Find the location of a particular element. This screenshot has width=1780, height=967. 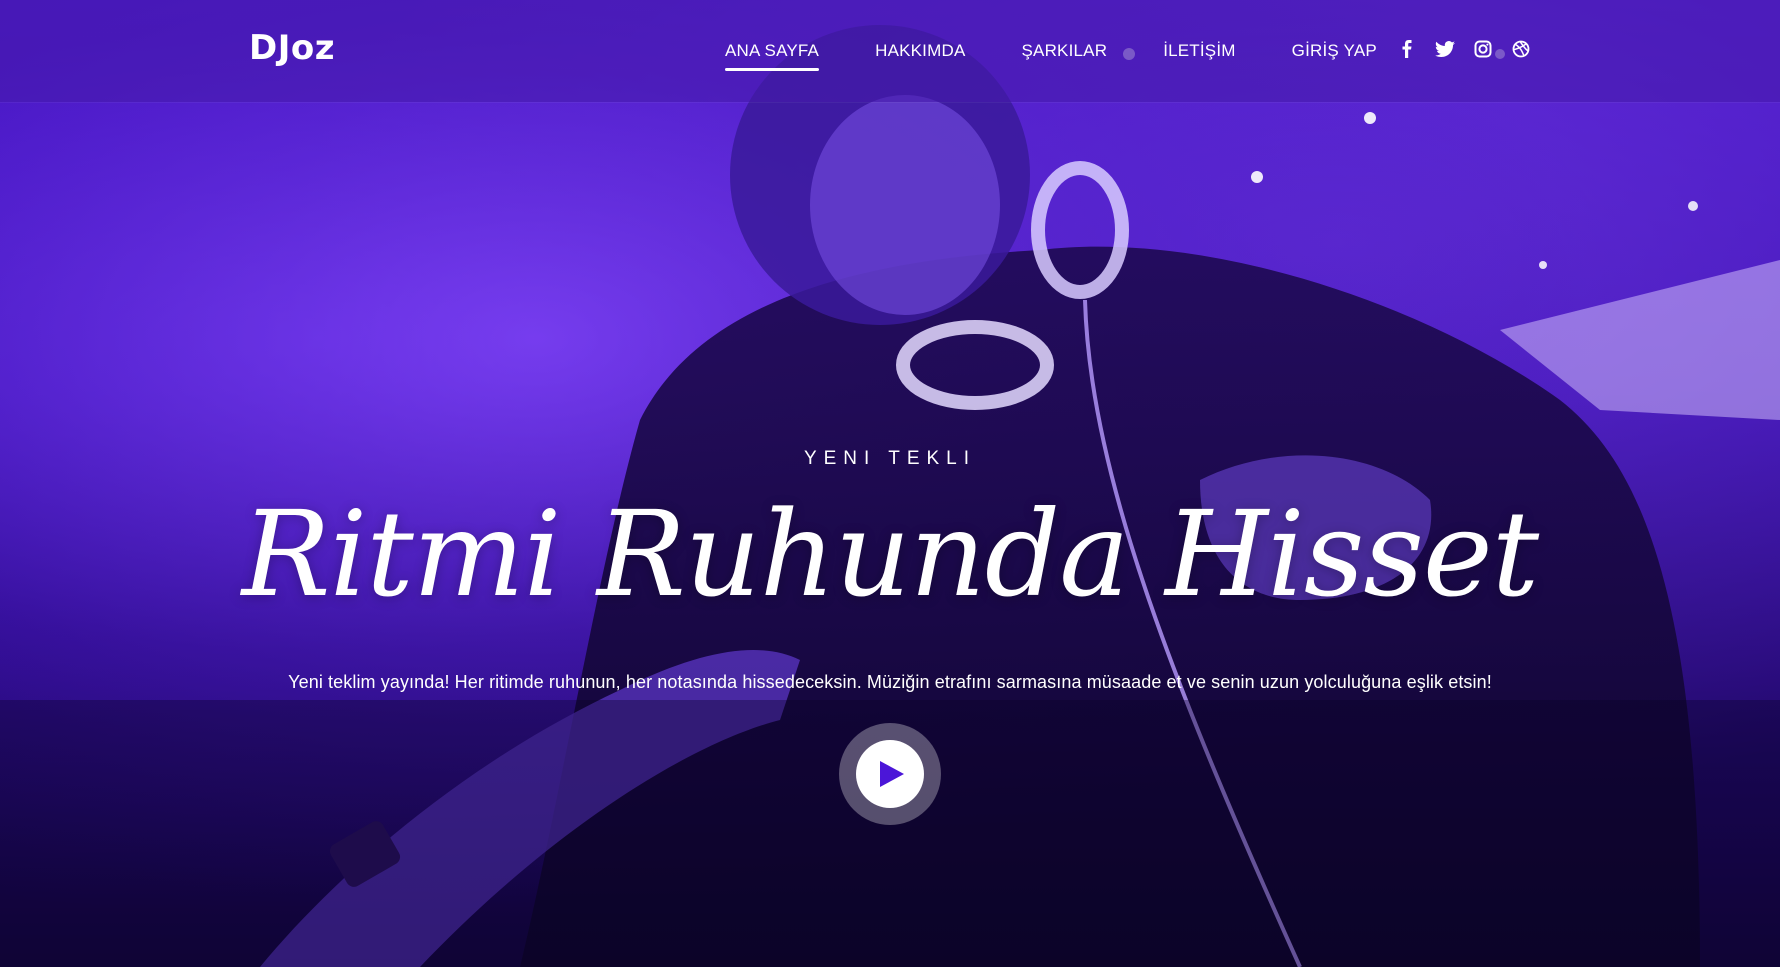

play-button is located at coordinates (890, 774).